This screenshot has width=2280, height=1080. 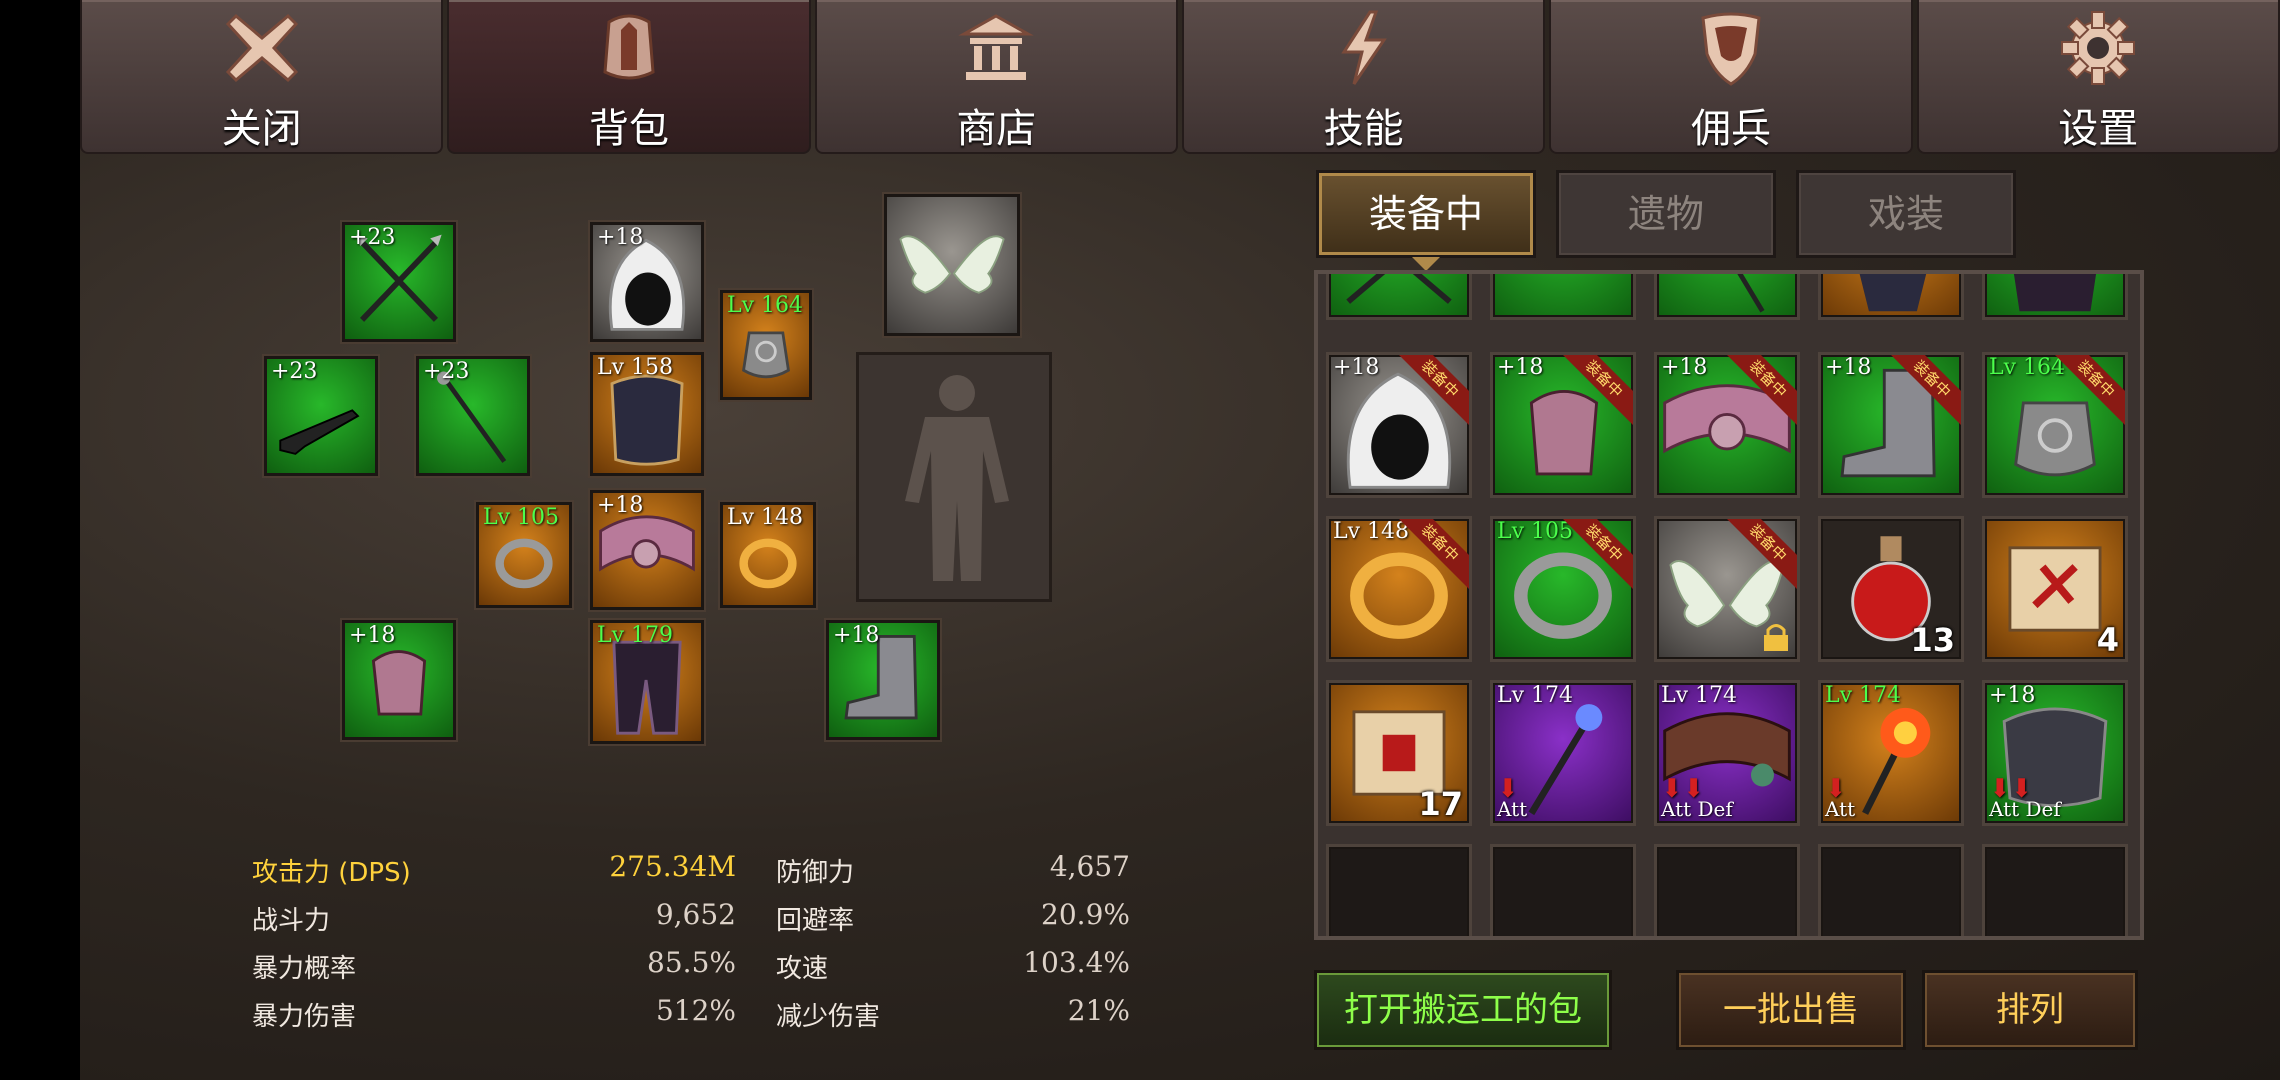 What do you see at coordinates (1426, 220) in the screenshot?
I see `tab-equipped: 装备中` at bounding box center [1426, 220].